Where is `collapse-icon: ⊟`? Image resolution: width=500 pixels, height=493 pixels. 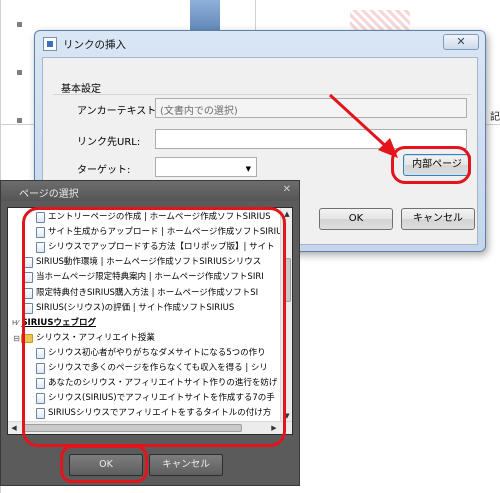 collapse-icon: ⊟ is located at coordinates (16, 338).